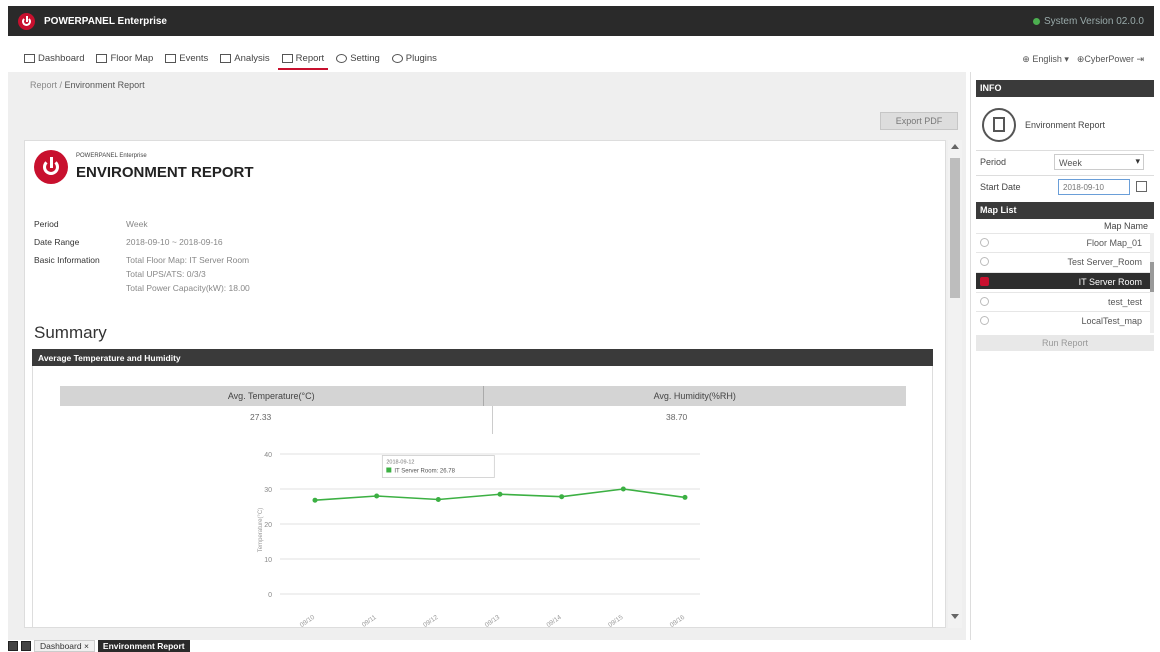 This screenshot has width=1160, height=652. What do you see at coordinates (1065, 125) in the screenshot?
I see `report-name: Environment Report` at bounding box center [1065, 125].